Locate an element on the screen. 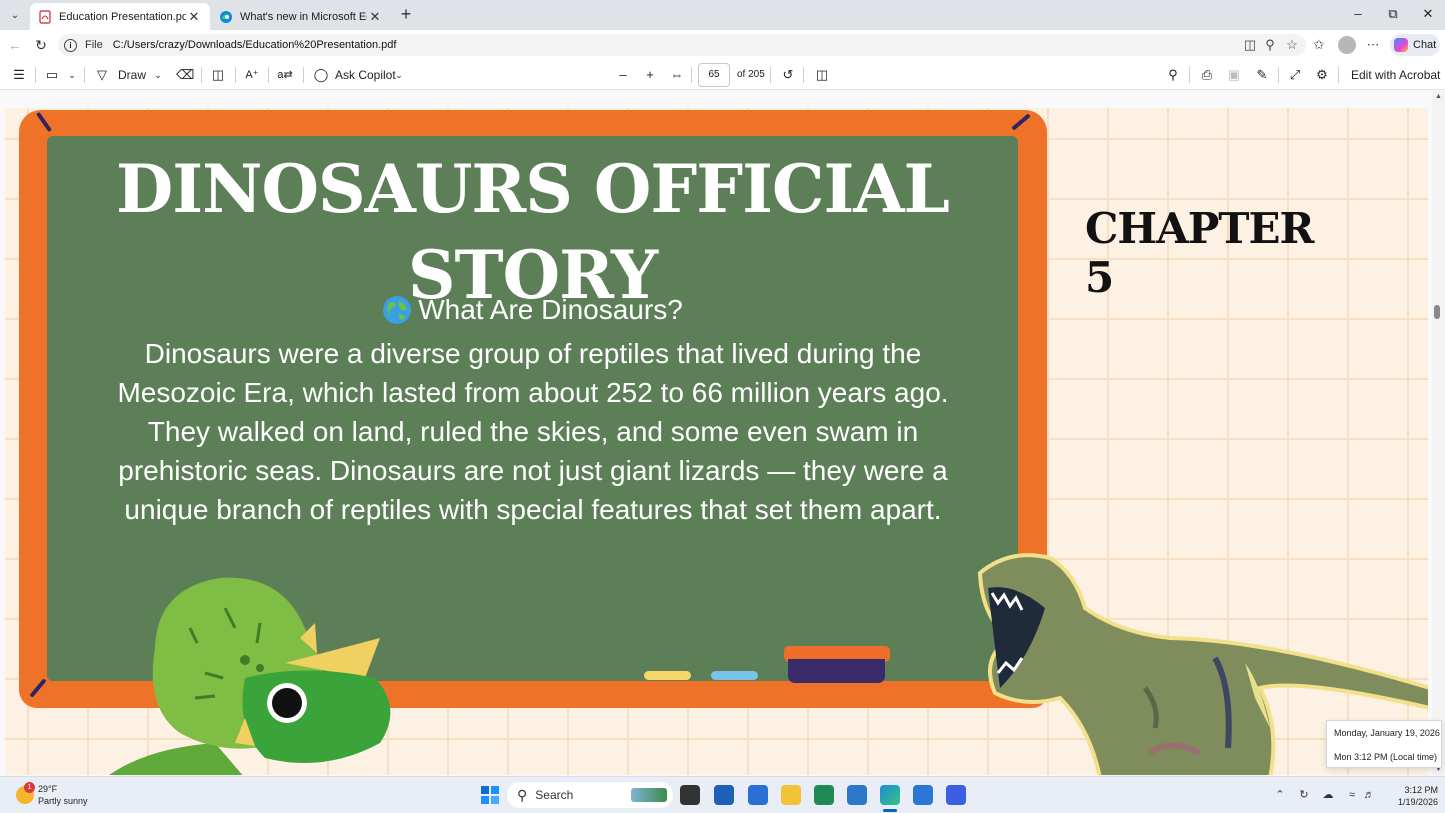 This screenshot has width=1445, height=813. favorite-star-icon: ☆ is located at coordinates (1292, 45).